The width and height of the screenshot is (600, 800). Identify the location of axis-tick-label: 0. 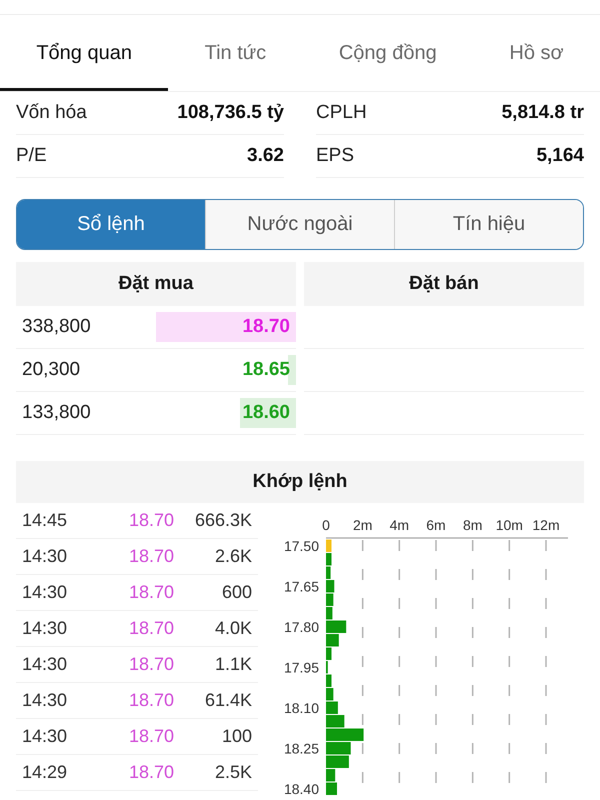
(326, 525).